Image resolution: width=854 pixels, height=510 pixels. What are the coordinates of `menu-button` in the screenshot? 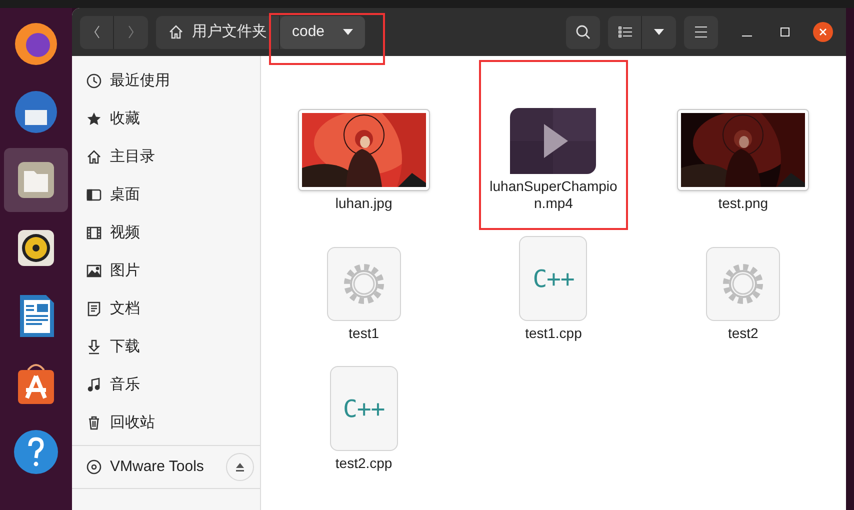 It's located at (701, 32).